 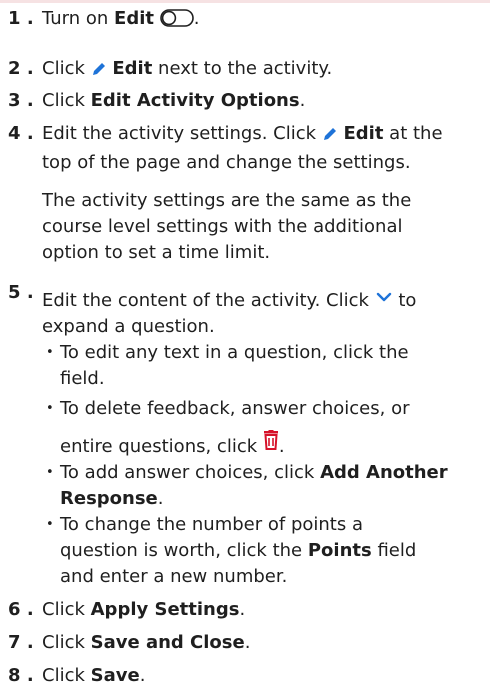 What do you see at coordinates (262, 20) in the screenshot?
I see `step-text: Turn on Edit .` at bounding box center [262, 20].